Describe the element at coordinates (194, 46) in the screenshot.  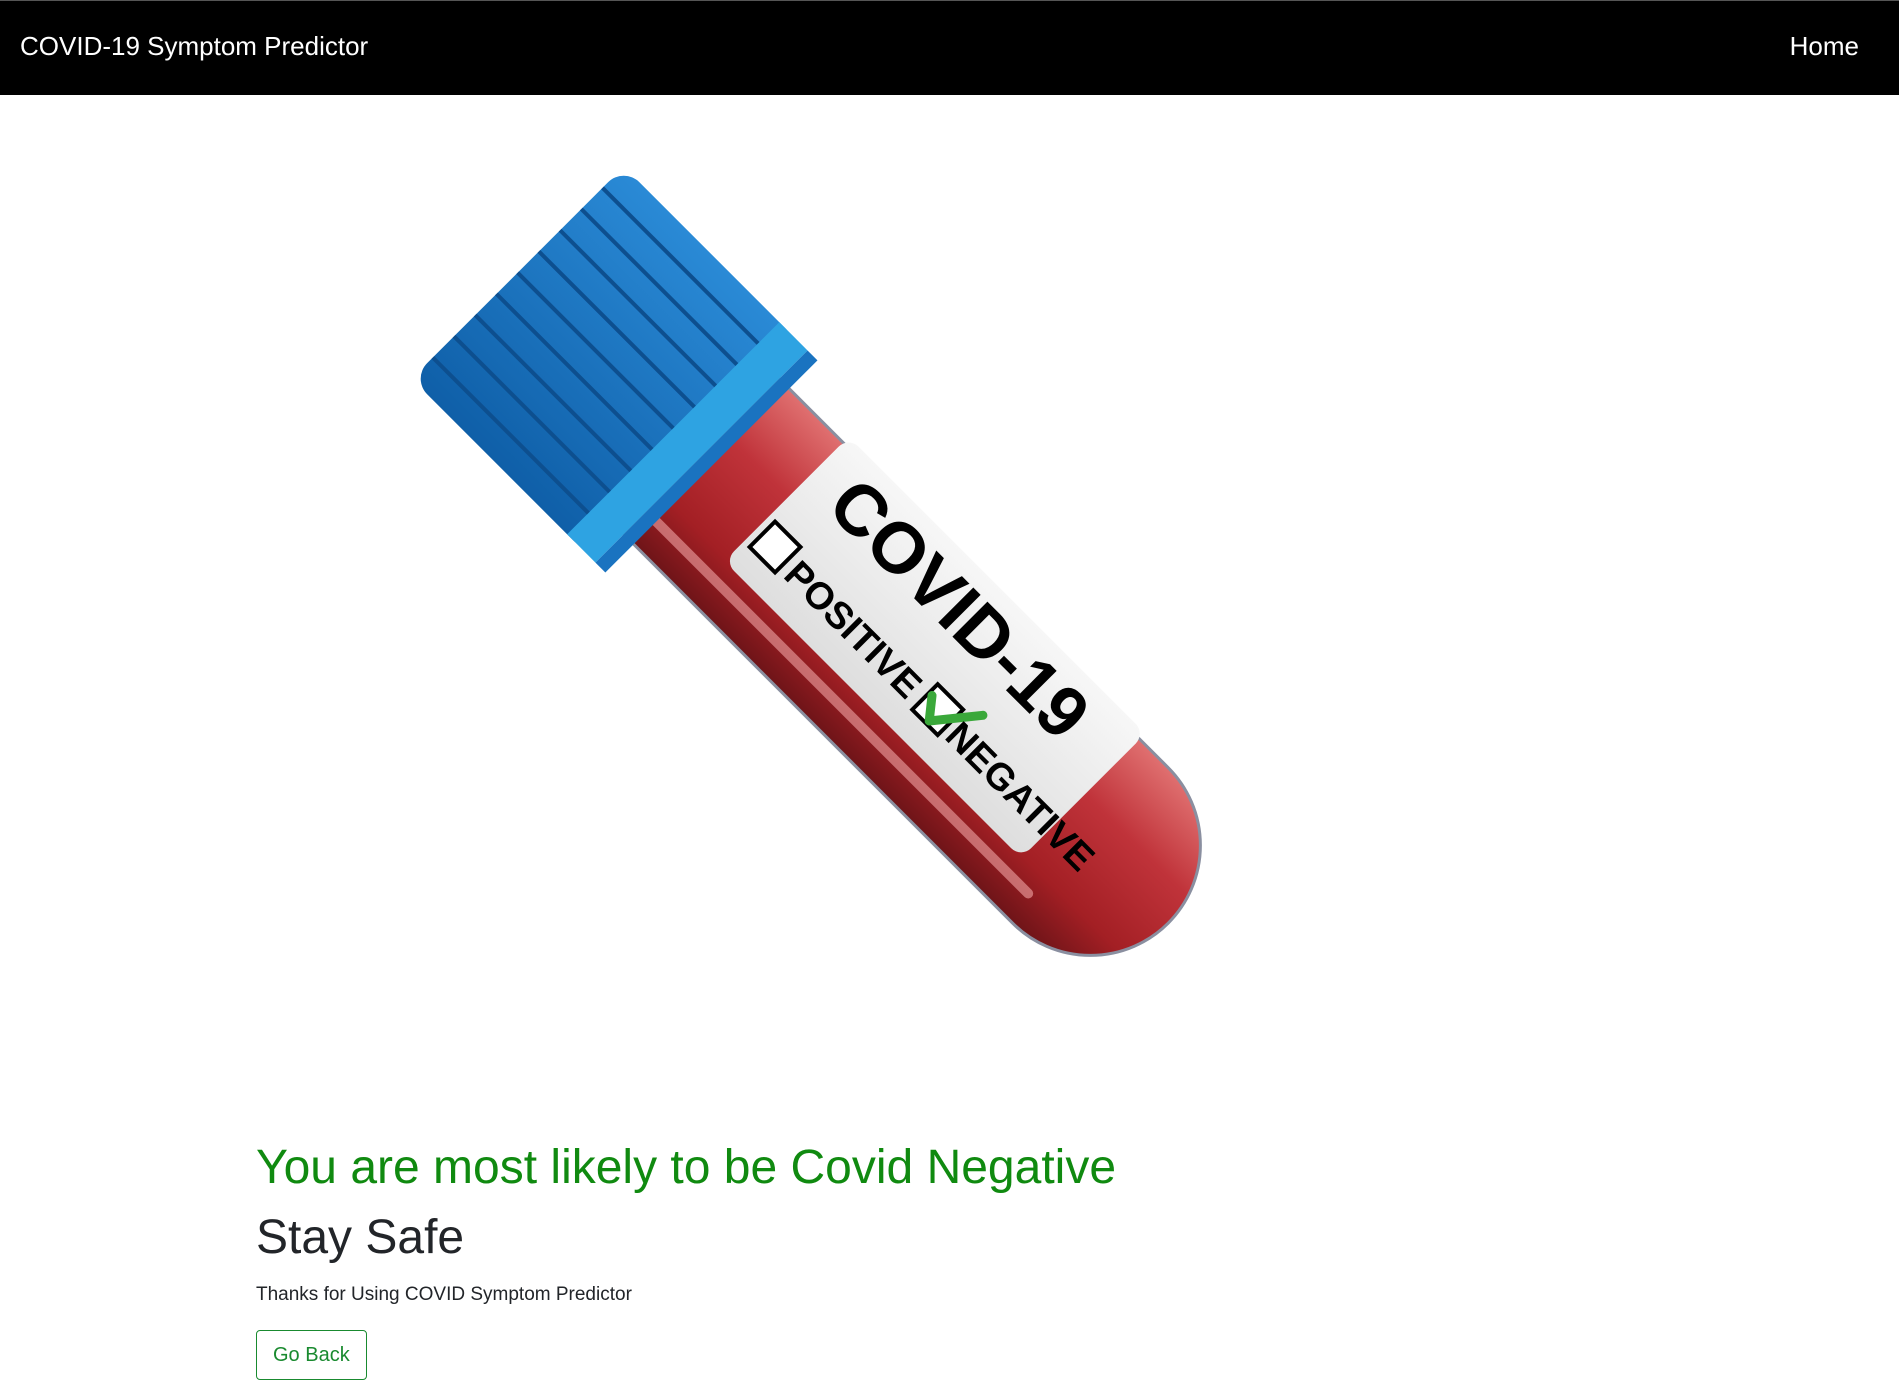
I see `brand-link: COVID-19 Symptom Predictor` at that location.